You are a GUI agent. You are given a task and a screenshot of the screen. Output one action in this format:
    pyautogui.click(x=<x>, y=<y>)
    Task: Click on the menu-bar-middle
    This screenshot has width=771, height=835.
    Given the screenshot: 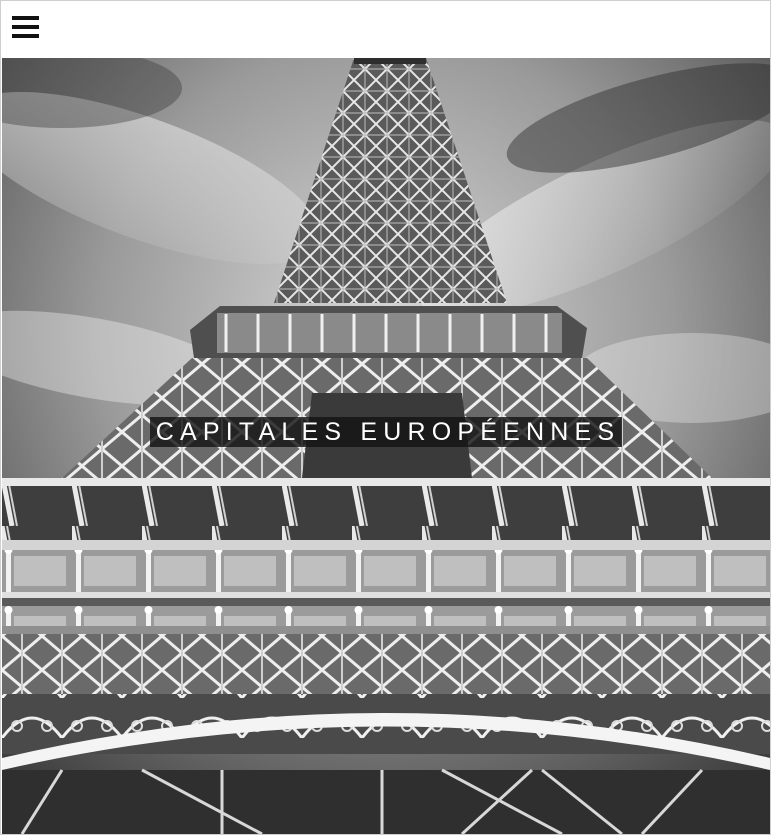 What is the action you would take?
    pyautogui.click(x=25, y=27)
    